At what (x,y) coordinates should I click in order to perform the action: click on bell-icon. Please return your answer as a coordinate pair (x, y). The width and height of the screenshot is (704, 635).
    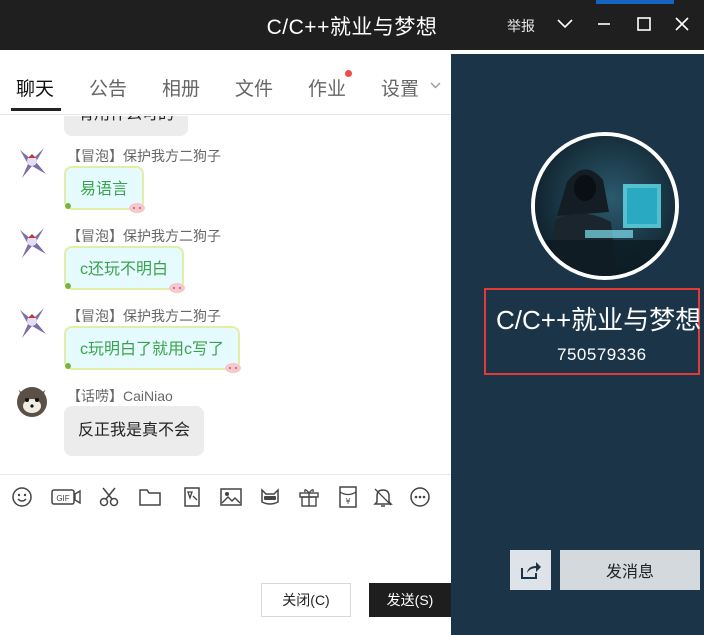
    Looking at the image, I should click on (383, 497).